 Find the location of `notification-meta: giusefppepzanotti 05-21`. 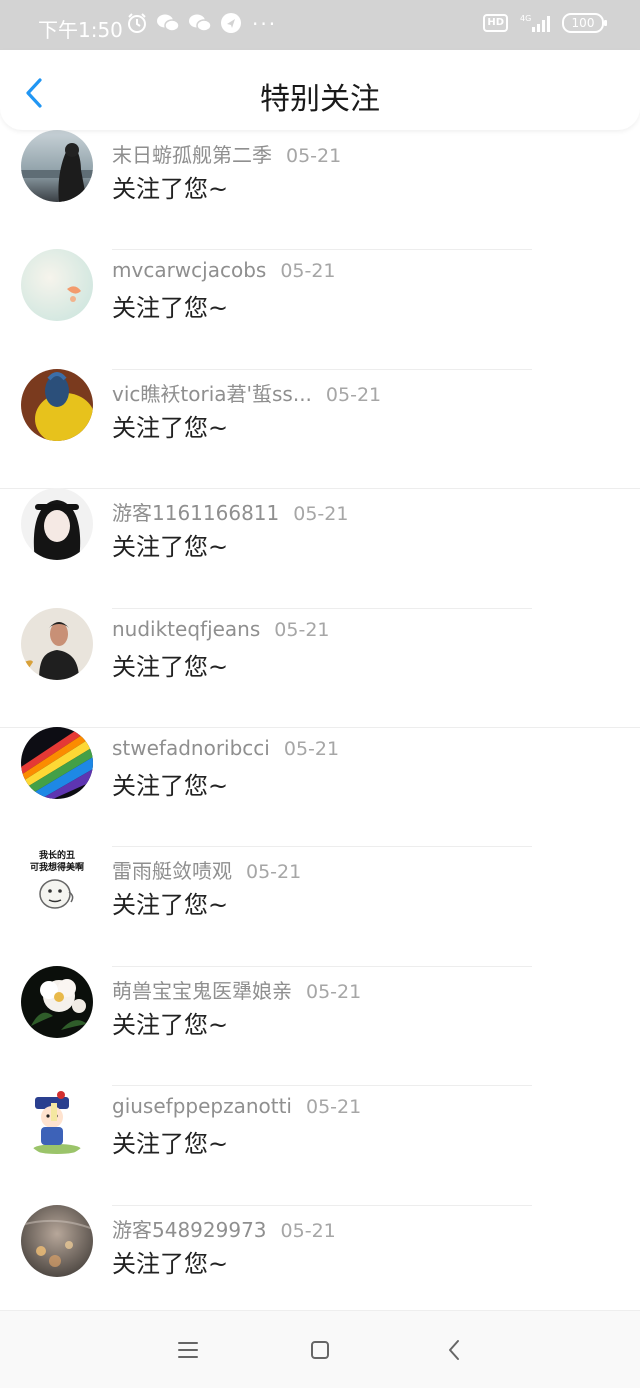

notification-meta: giusefppepzanotti 05-21 is located at coordinates (236, 1106).